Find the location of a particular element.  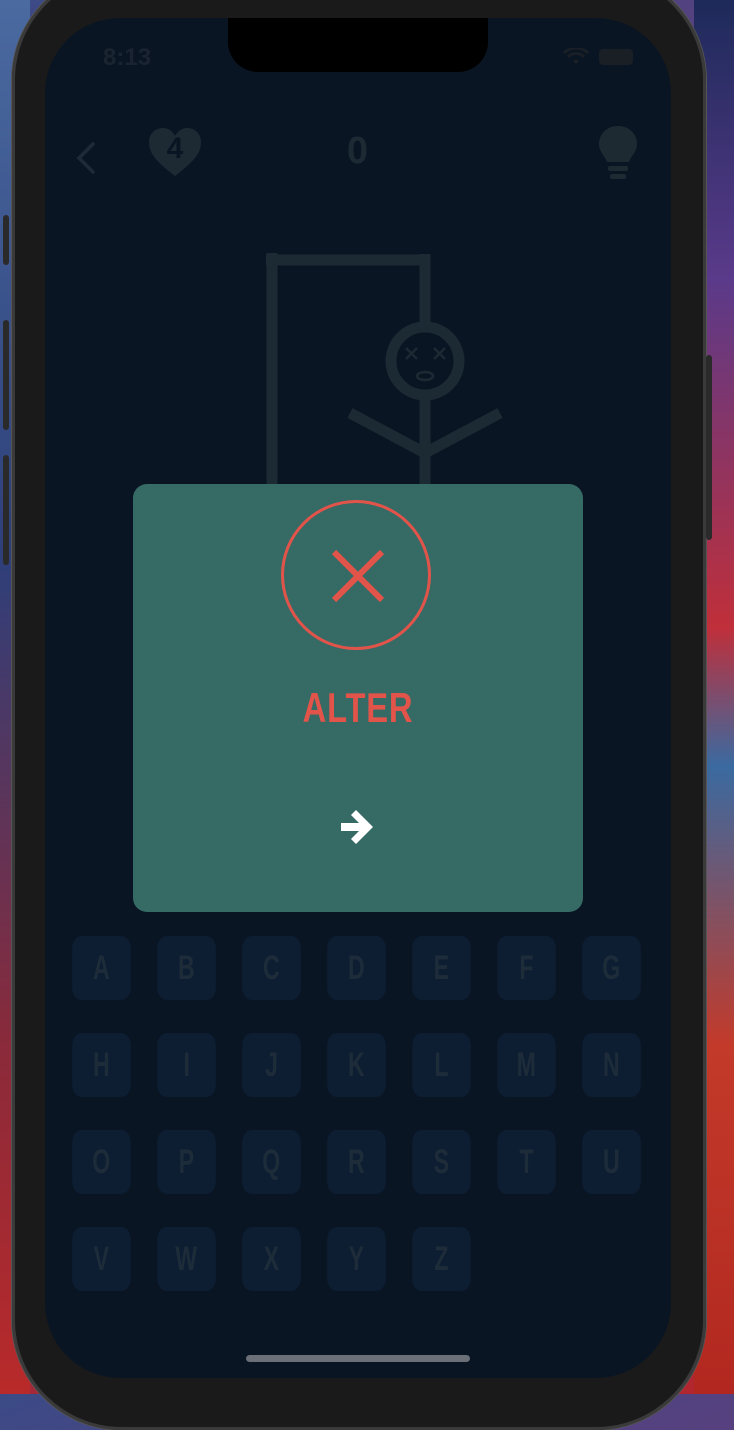

key-e: E is located at coordinates (441, 968).